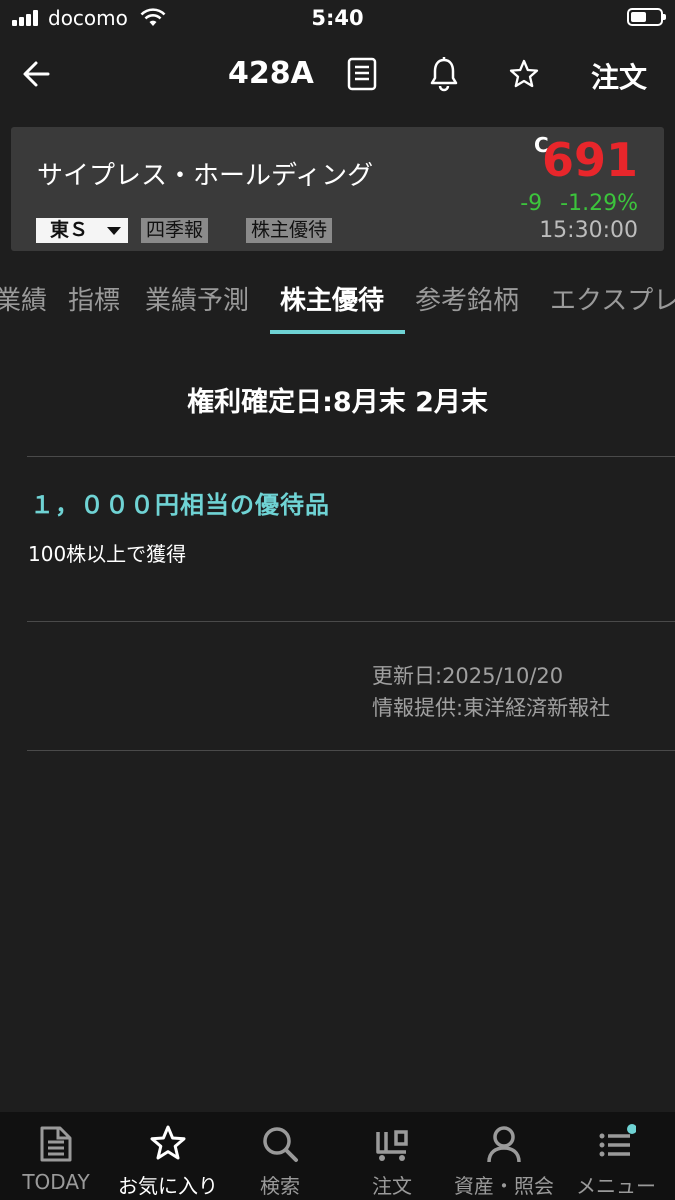 The image size is (675, 1200). I want to click on market-label: 東Ｓ, so click(69, 230).